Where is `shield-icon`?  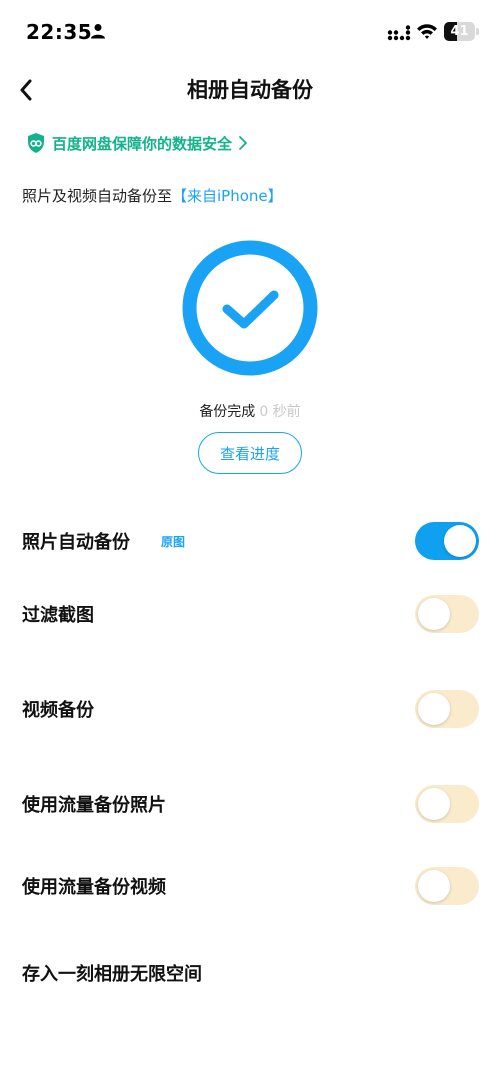 shield-icon is located at coordinates (36, 143).